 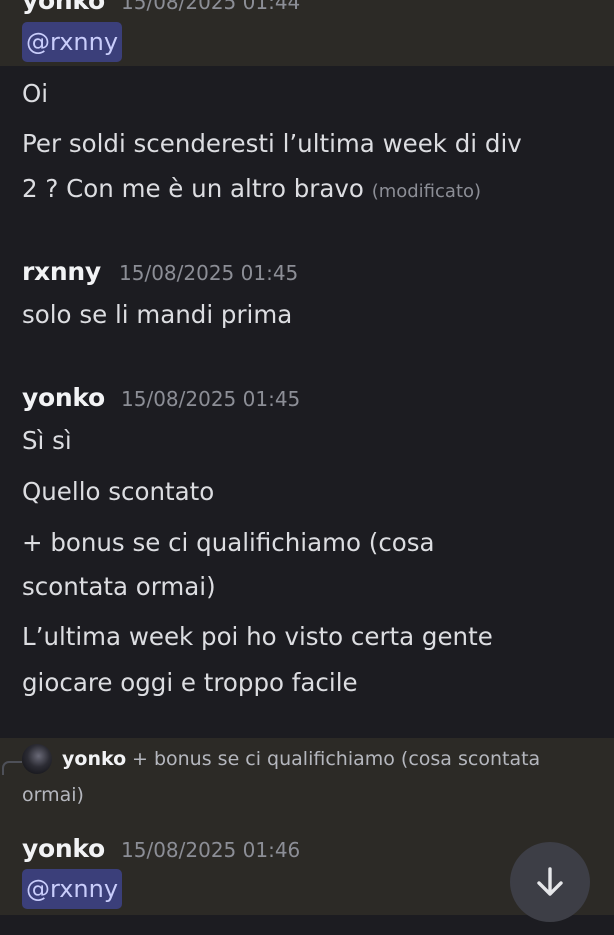 What do you see at coordinates (119, 586) in the screenshot?
I see `message-text: scontata ormai)` at bounding box center [119, 586].